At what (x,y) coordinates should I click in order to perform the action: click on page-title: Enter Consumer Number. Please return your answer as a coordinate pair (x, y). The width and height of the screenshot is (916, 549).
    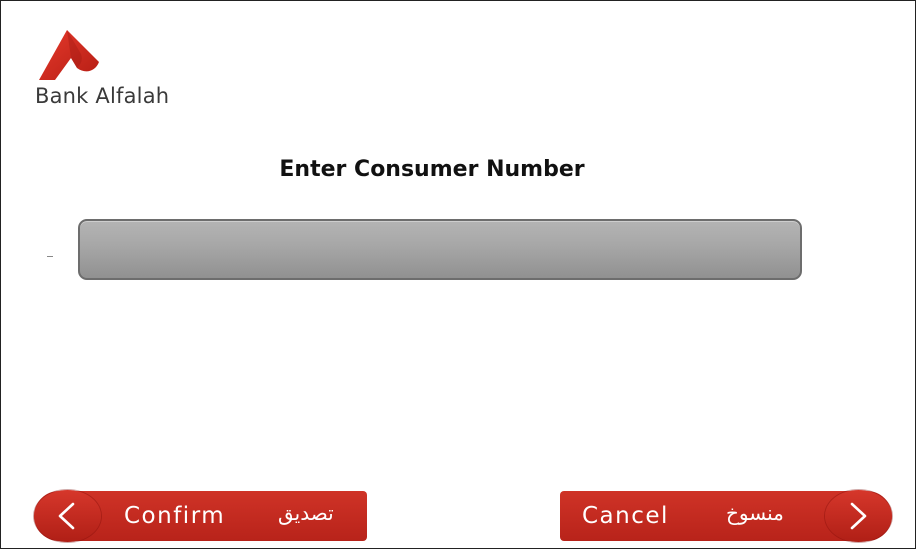
    Looking at the image, I should click on (432, 169).